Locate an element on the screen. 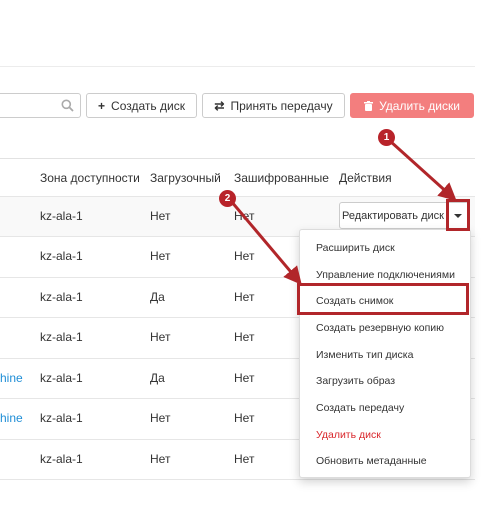 The width and height of the screenshot is (485, 528). exchange-icon: ⇄ is located at coordinates (219, 105).